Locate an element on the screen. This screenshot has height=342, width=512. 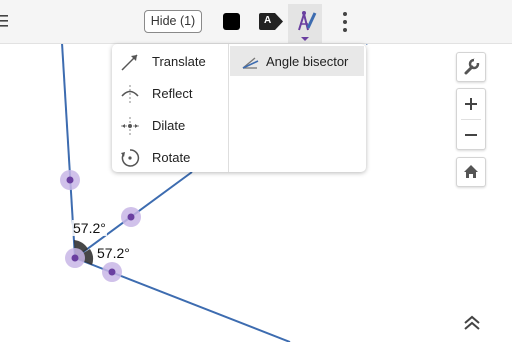
menu-item-translate: Translate is located at coordinates (170, 62).